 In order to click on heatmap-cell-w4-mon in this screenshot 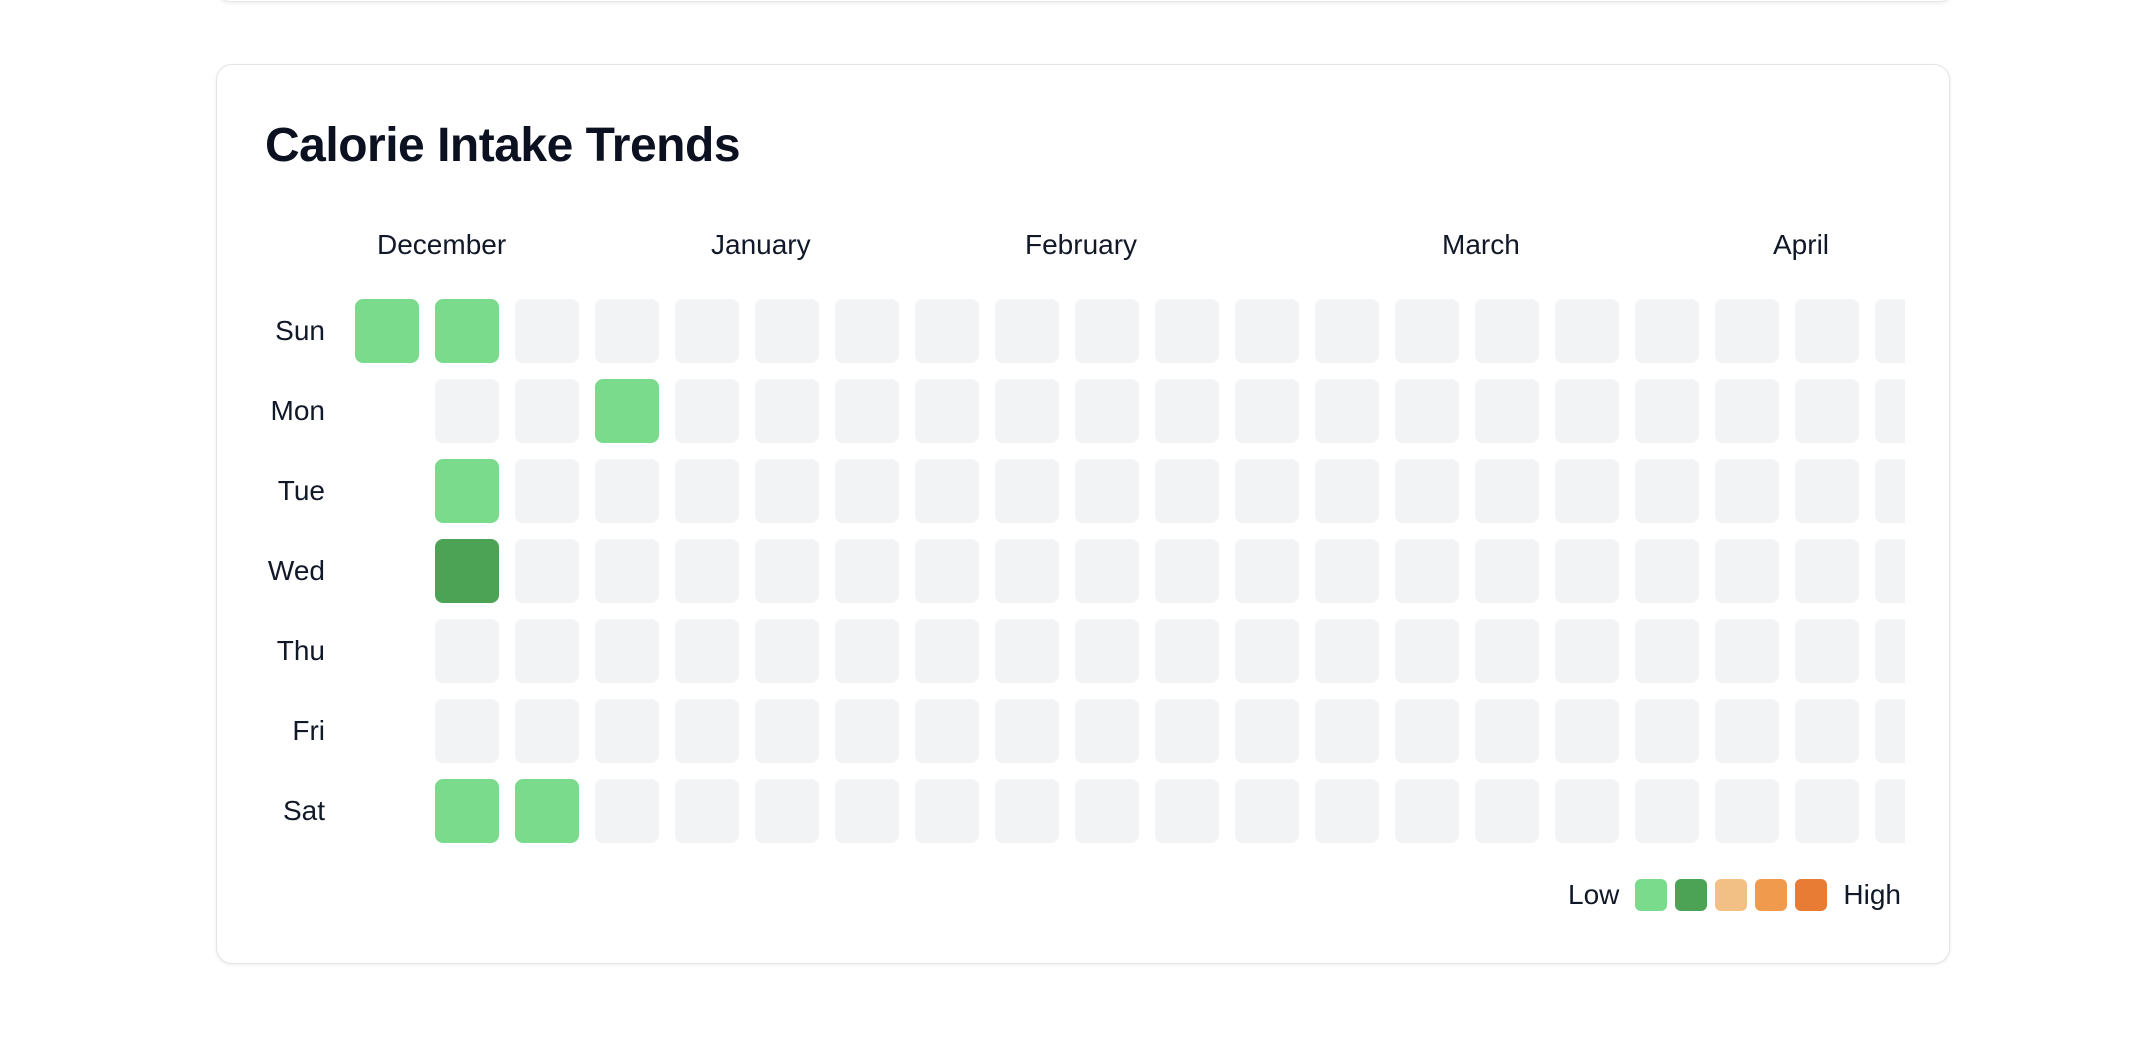, I will do `click(707, 411)`.